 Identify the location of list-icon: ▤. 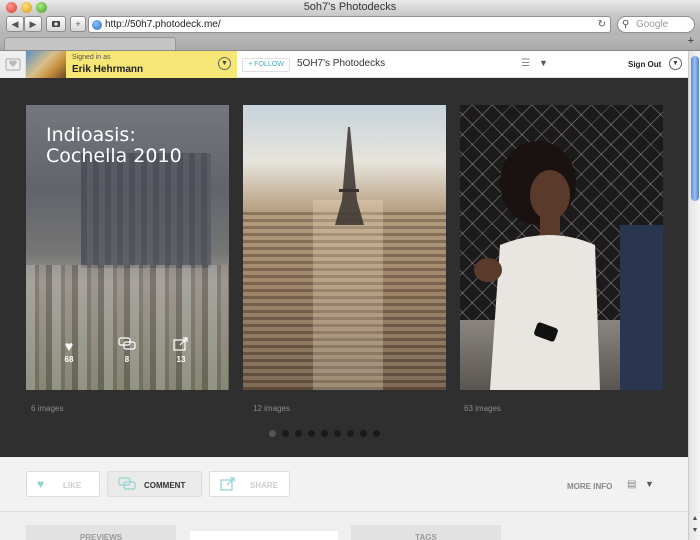
(631, 484).